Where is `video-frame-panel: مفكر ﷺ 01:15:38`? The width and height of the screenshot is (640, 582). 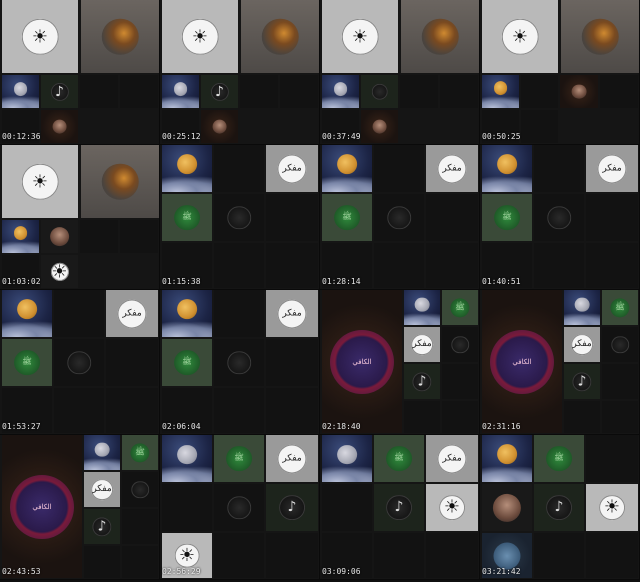
video-frame-panel: مفكر ﷺ 01:15:38 is located at coordinates (240, 217).